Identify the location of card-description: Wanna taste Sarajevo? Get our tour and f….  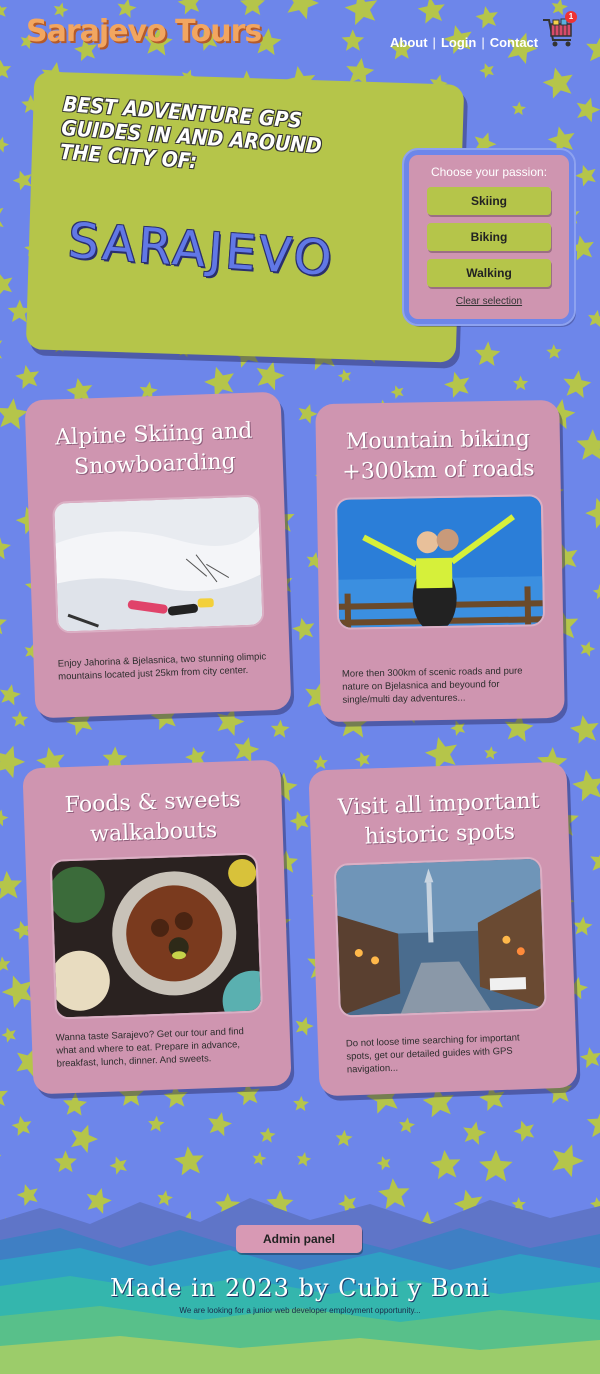
(150, 1048).